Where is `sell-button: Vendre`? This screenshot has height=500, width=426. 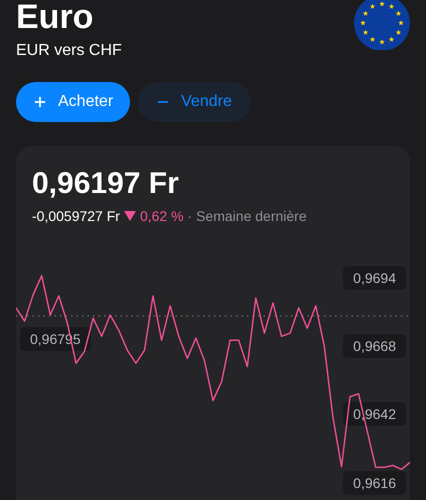
sell-button: Vendre is located at coordinates (194, 102).